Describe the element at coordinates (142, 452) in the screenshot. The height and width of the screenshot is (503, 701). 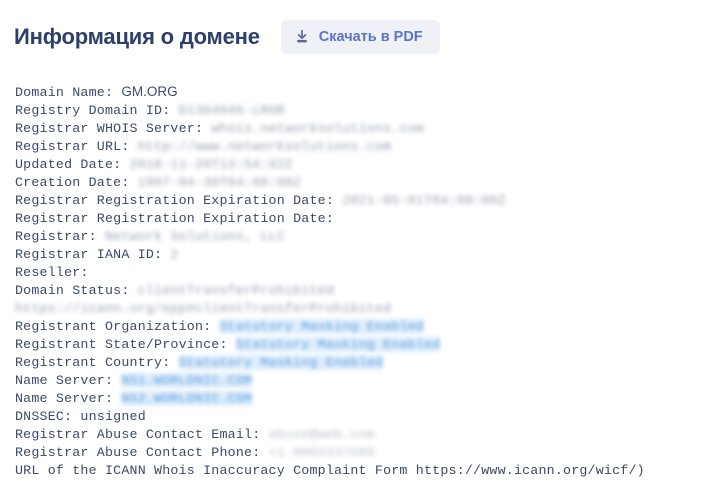
I see `whois-label: Registrar Abuse Contact Phone:` at that location.